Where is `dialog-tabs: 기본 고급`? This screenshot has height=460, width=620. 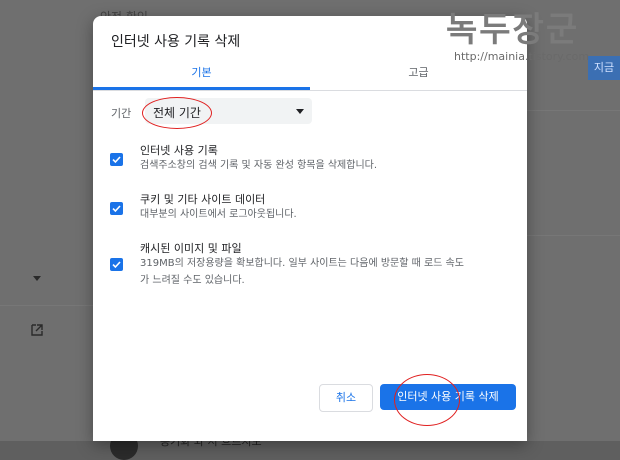
dialog-tabs: 기본 고급 is located at coordinates (310, 76).